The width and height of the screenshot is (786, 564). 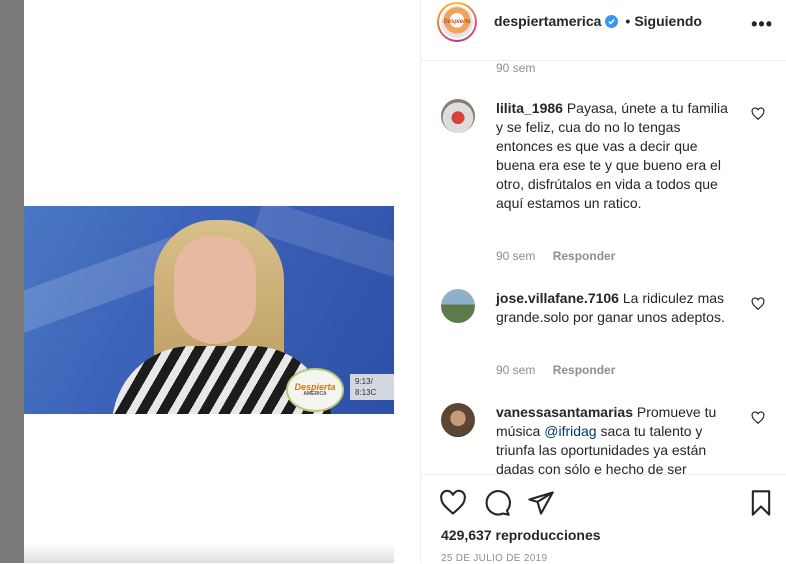 What do you see at coordinates (762, 24) in the screenshot?
I see `more-options-icon: •••` at bounding box center [762, 24].